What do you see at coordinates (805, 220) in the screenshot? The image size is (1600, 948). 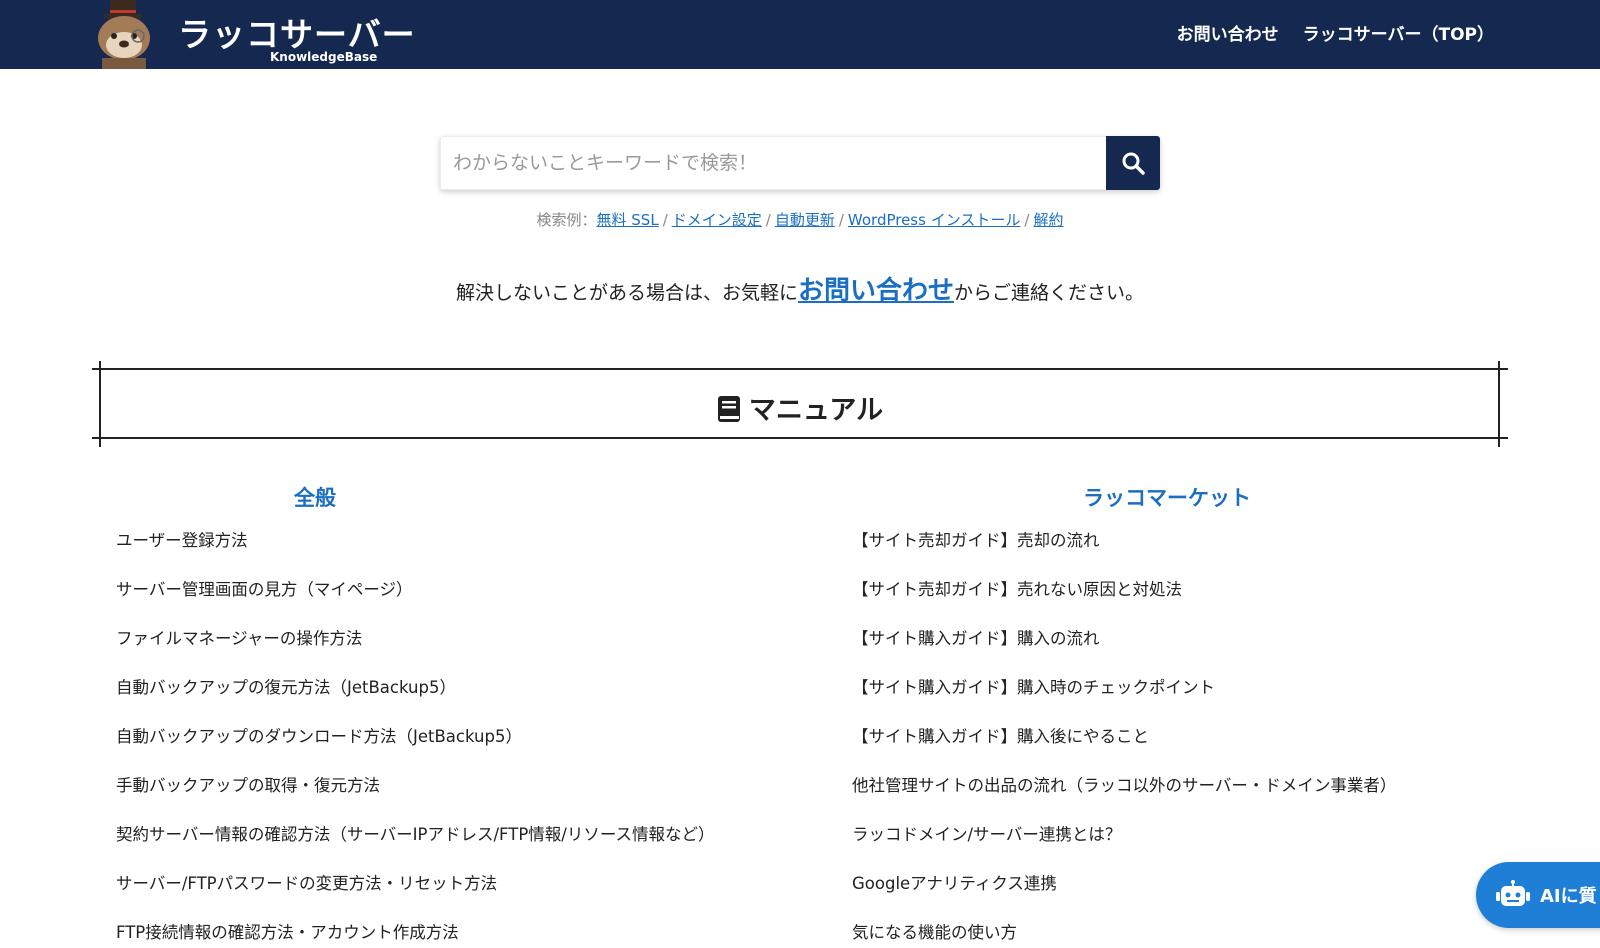 I see `example-link-autorenew: 自動更新` at bounding box center [805, 220].